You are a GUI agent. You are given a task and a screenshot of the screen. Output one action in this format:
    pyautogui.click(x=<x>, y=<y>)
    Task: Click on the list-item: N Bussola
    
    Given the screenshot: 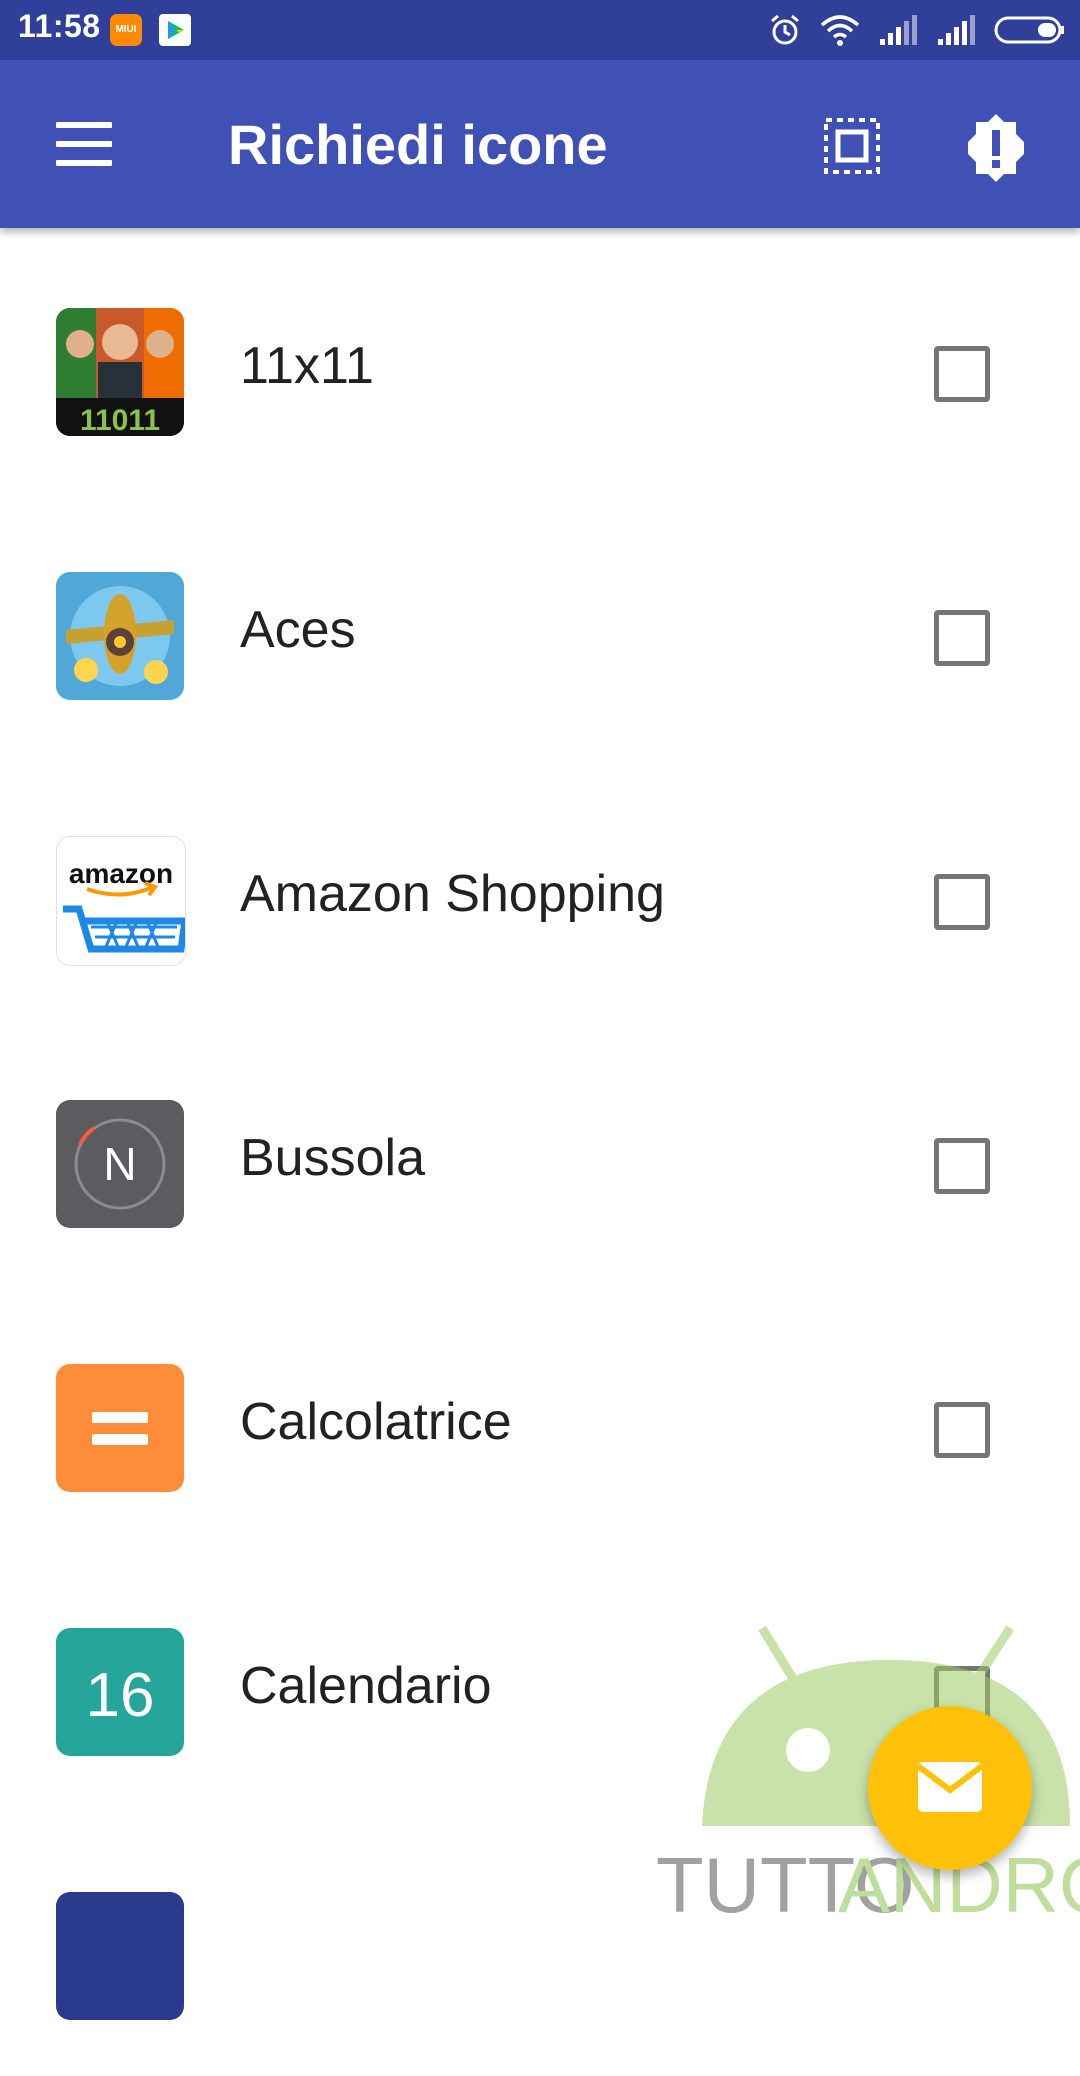 What is the action you would take?
    pyautogui.click(x=540, y=1152)
    